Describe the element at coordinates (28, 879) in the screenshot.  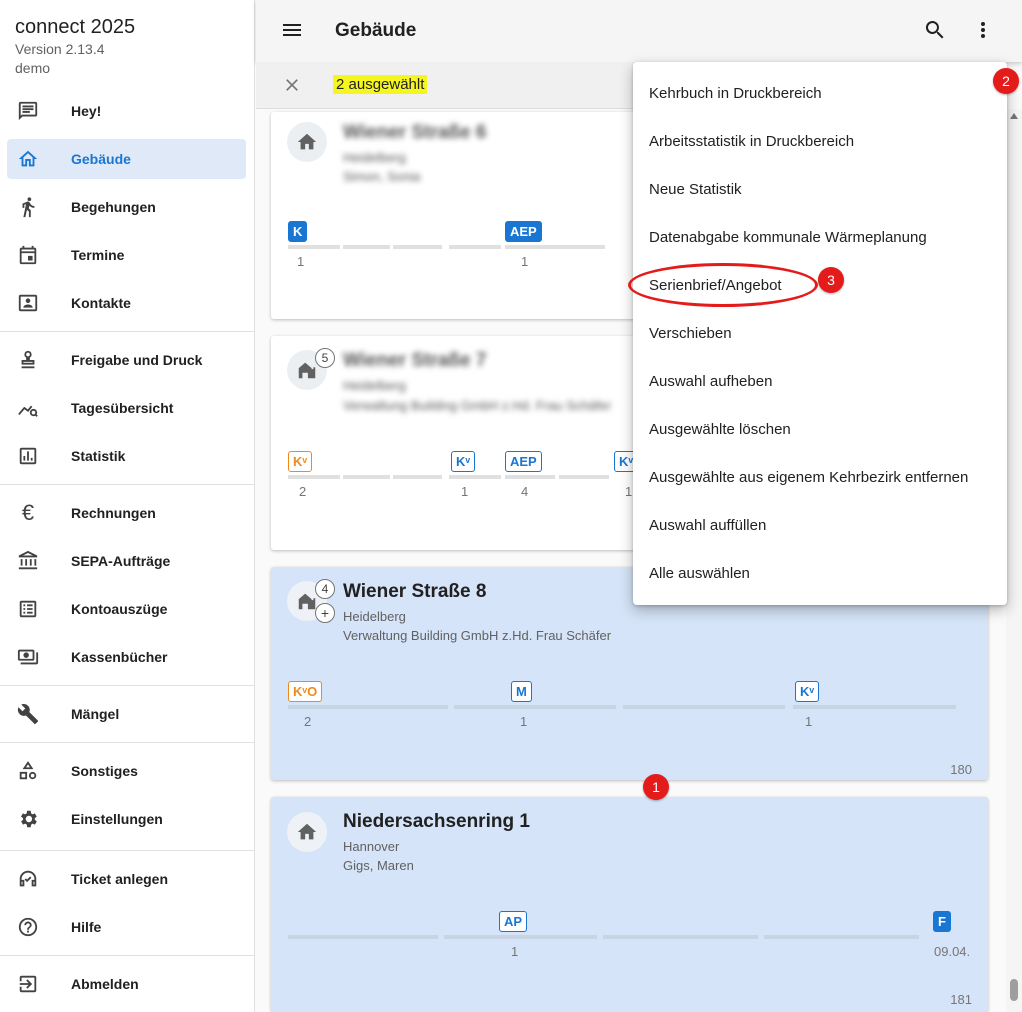
I see `support-agent-icon` at that location.